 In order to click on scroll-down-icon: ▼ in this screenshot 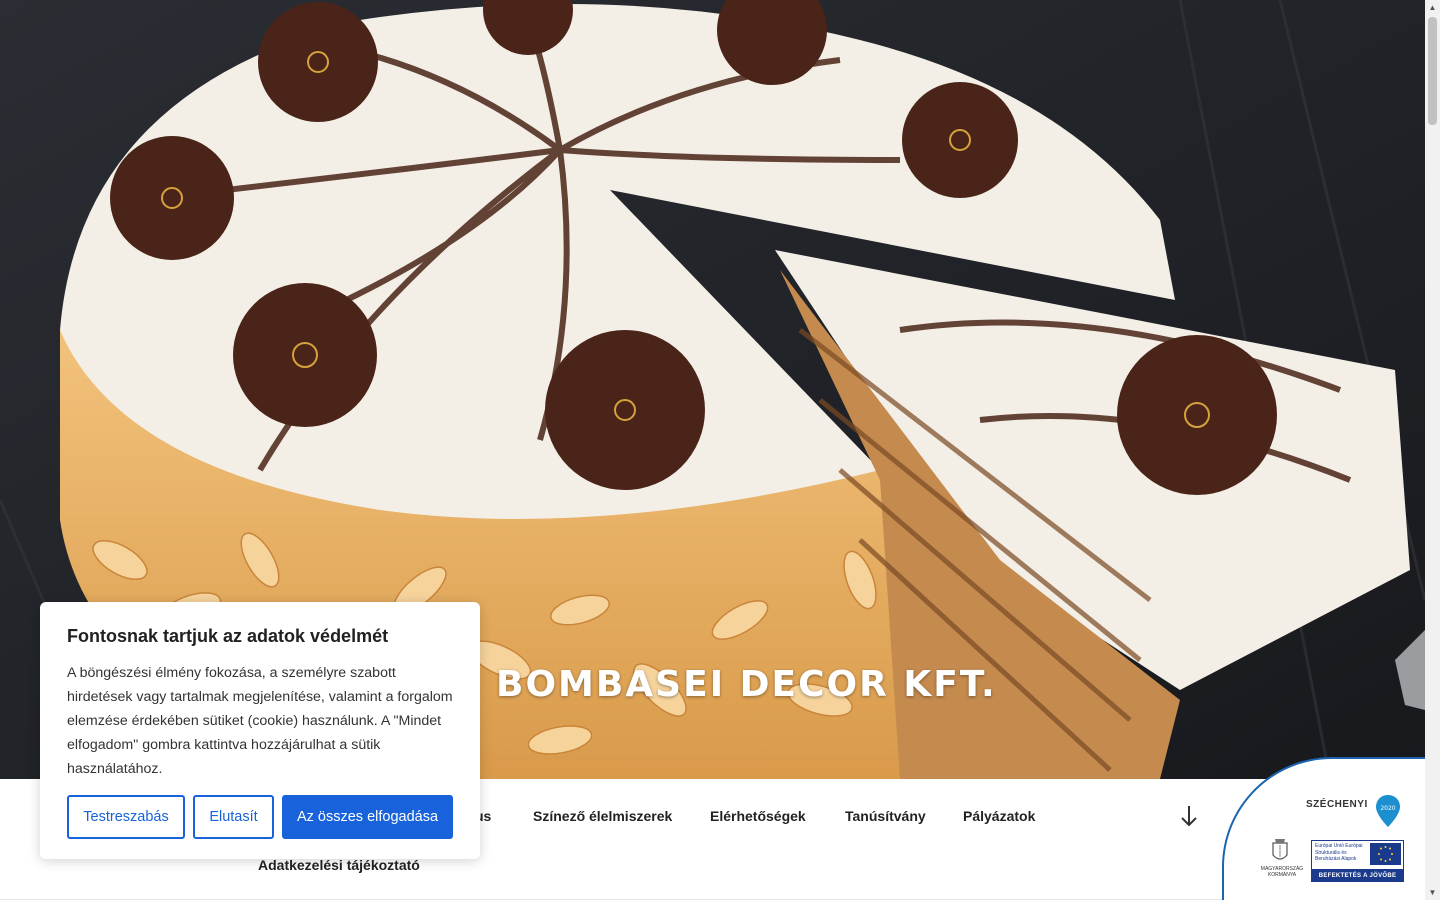, I will do `click(1432, 892)`.